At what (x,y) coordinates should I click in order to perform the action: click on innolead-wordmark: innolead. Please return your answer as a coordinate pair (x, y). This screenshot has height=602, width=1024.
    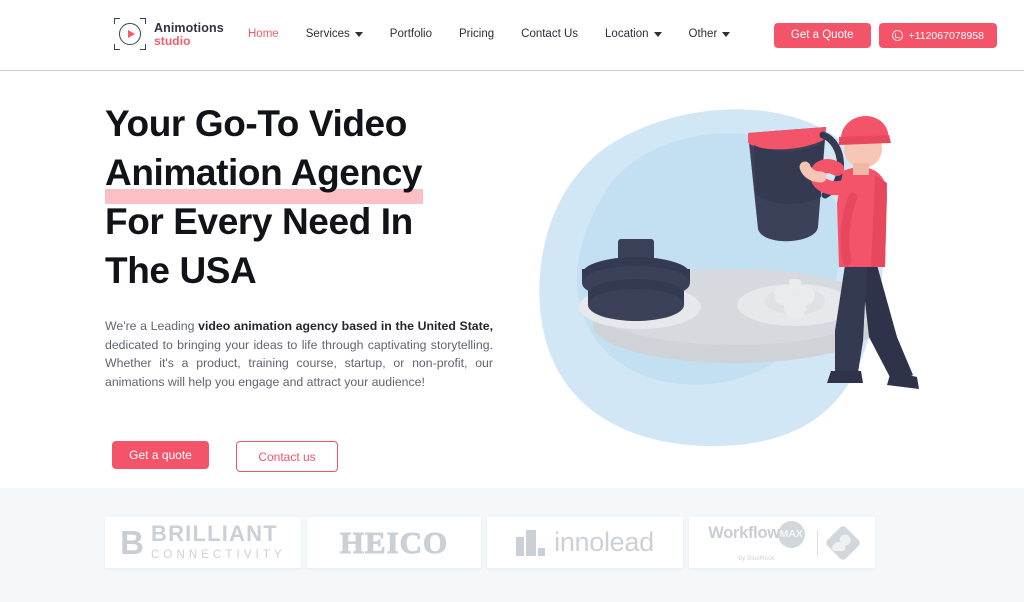
    Looking at the image, I should click on (604, 542).